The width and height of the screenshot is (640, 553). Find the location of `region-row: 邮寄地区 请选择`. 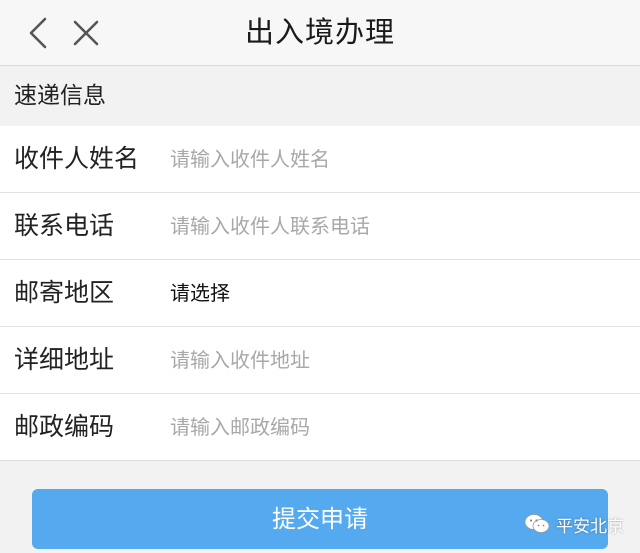

region-row: 邮寄地区 请选择 is located at coordinates (320, 293).